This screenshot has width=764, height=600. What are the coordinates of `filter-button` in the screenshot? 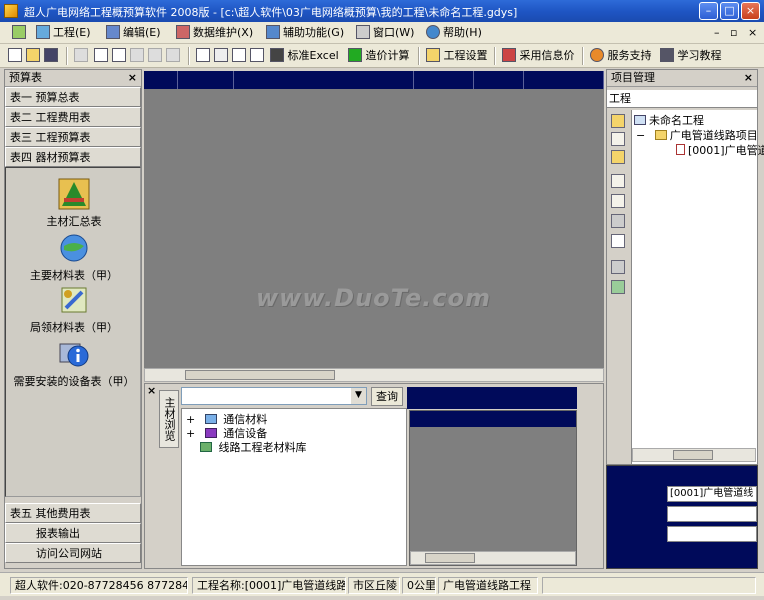 It's located at (257, 56).